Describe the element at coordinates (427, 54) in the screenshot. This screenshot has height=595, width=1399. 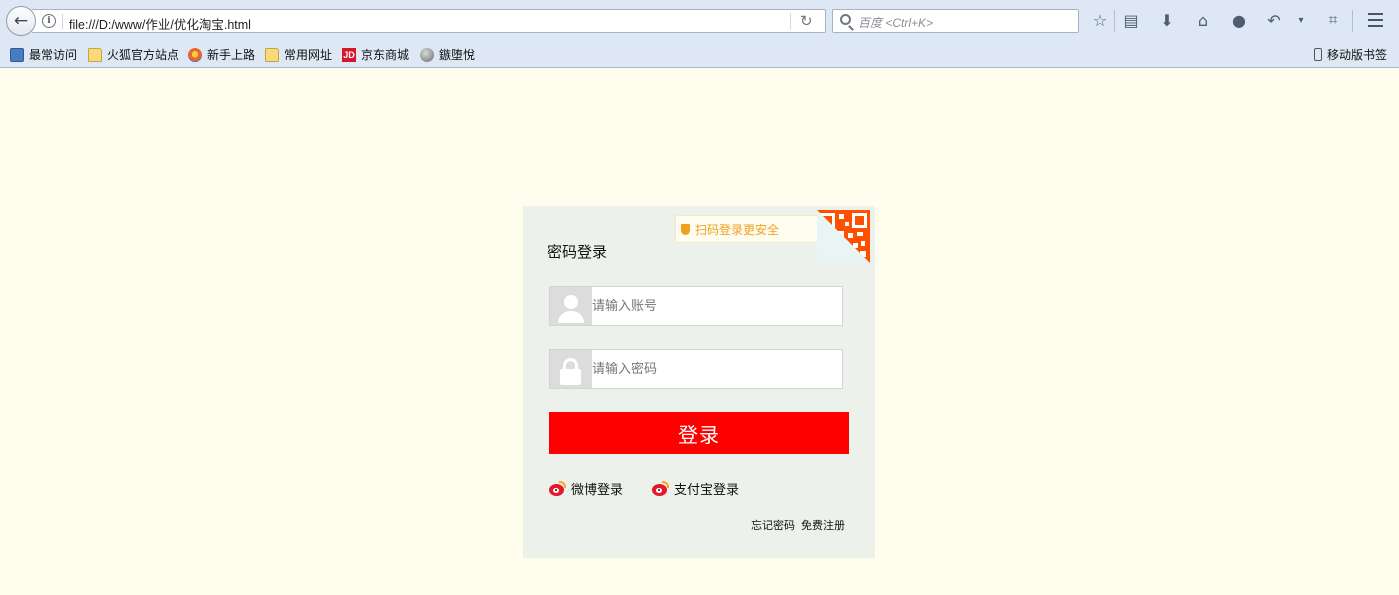
I see `globe-icon` at that location.